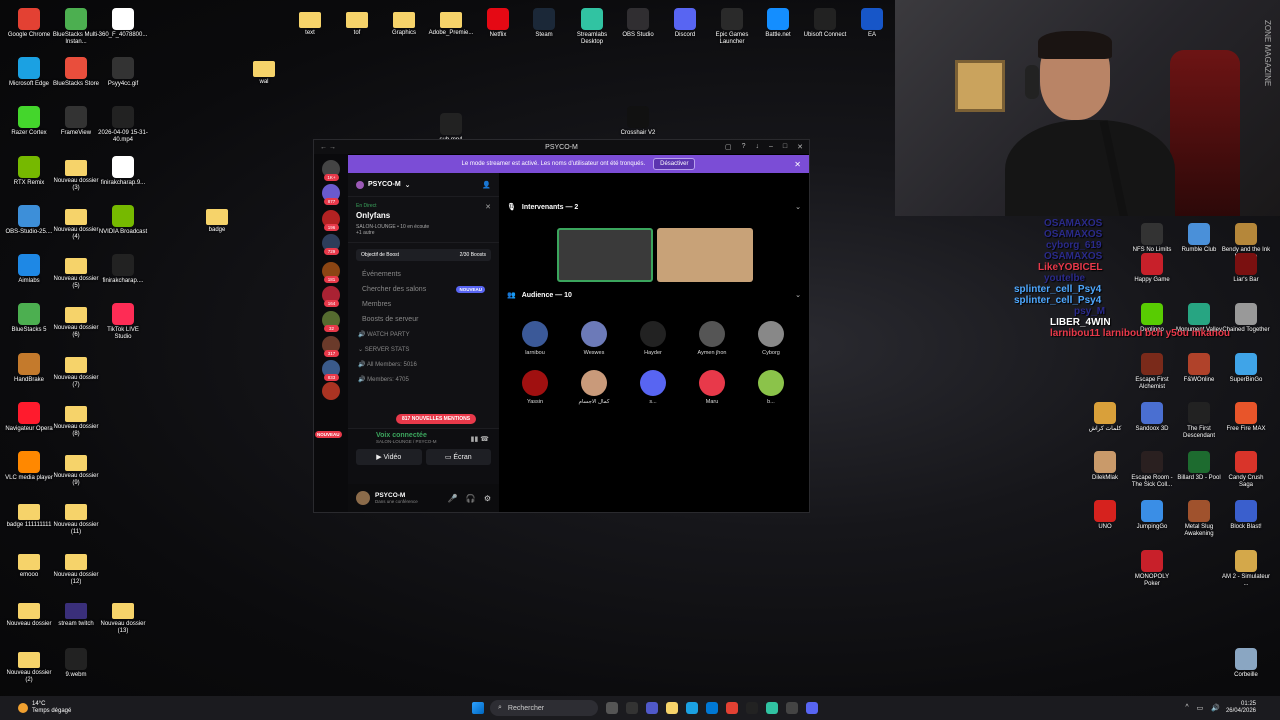  I want to click on server-menu-item: Événements, so click(423, 274).